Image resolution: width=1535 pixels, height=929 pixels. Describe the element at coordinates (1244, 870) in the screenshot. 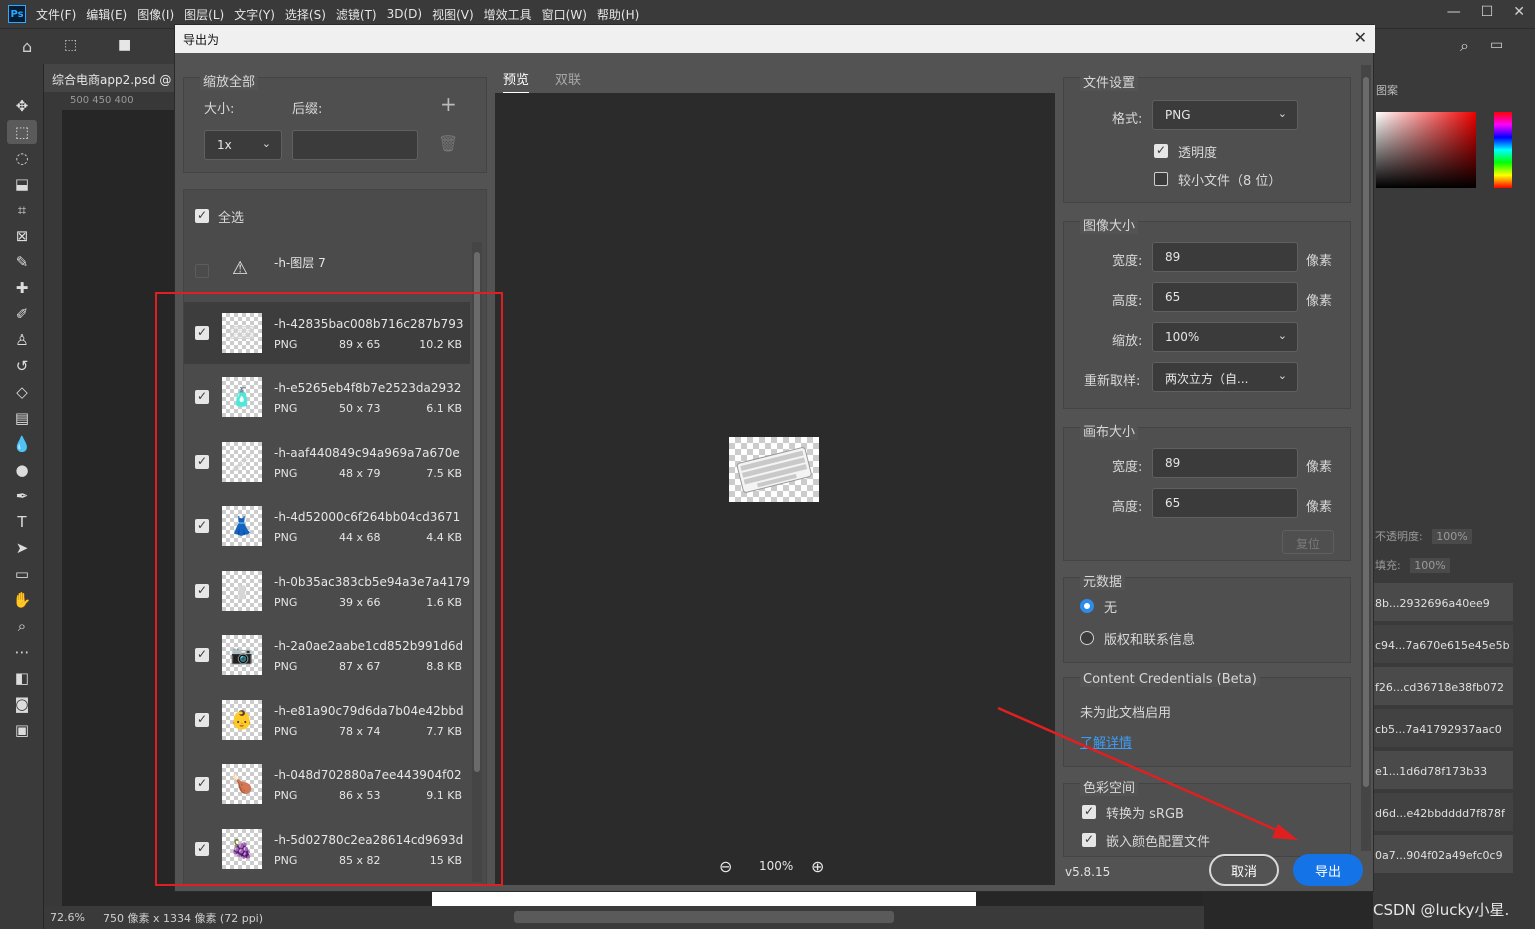

I see `cancel-button: 取消` at that location.